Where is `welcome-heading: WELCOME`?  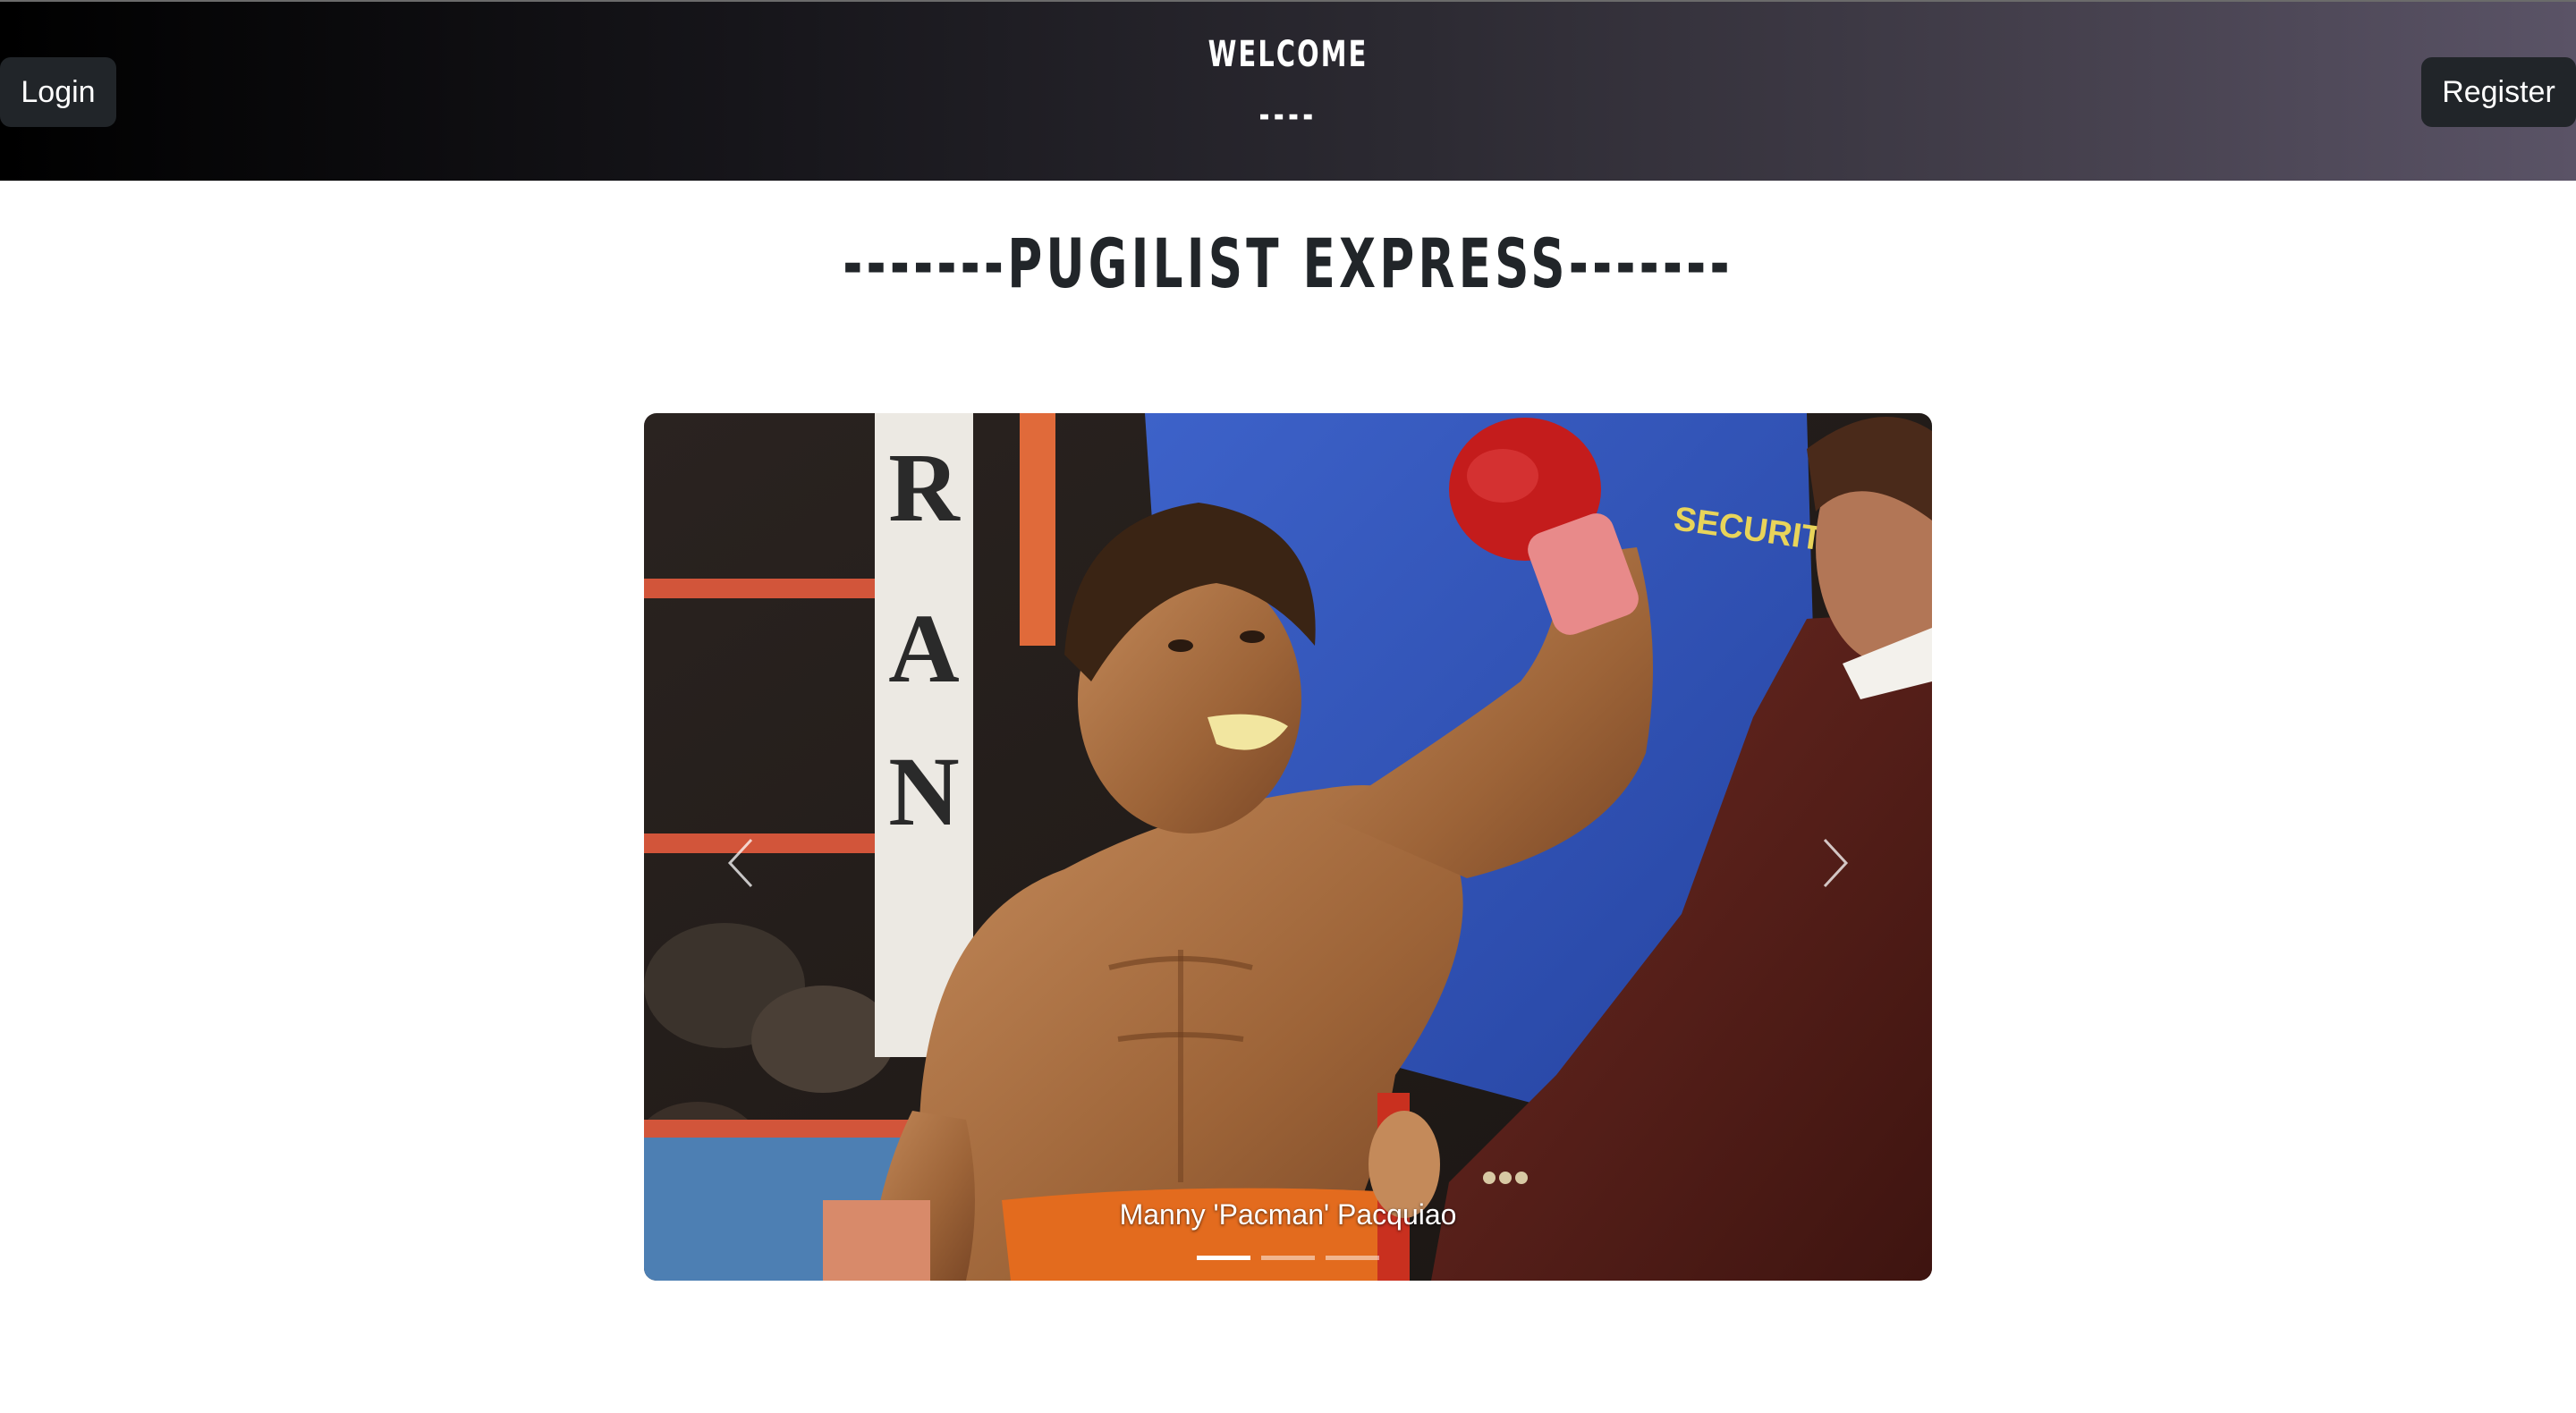
welcome-heading: WELCOME is located at coordinates (1288, 54).